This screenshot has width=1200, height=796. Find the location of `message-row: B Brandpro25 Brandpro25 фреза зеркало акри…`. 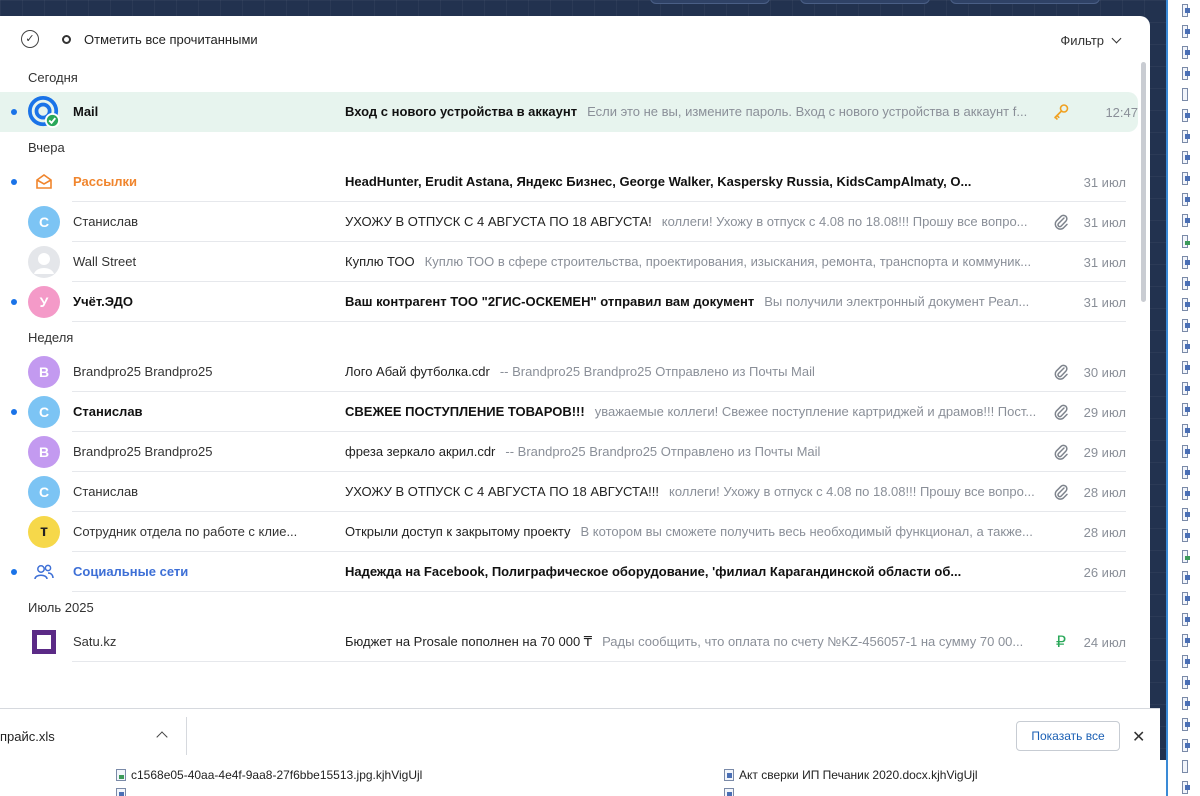

message-row: B Brandpro25 Brandpro25 фреза зеркало акри… is located at coordinates (569, 452).